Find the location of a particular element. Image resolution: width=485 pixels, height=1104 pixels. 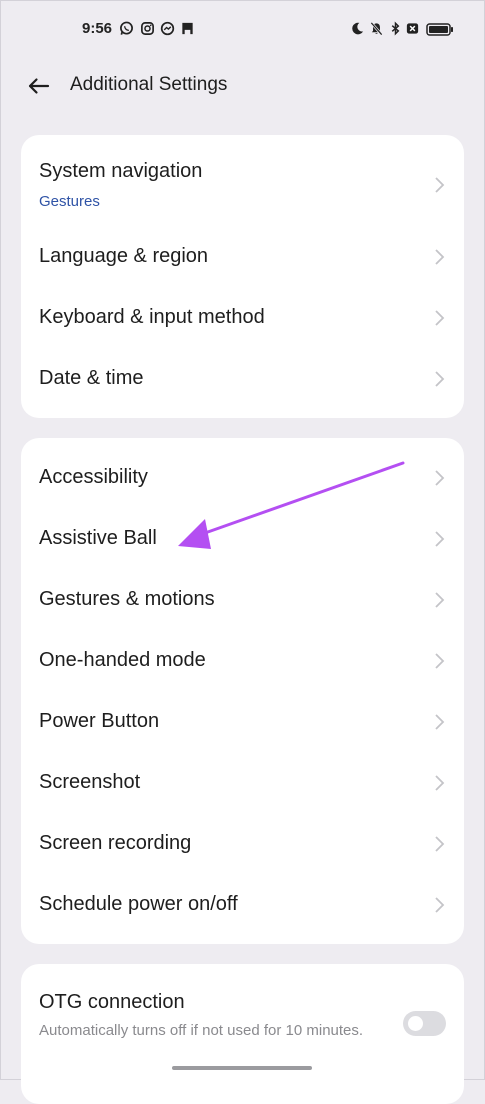

date-time-item: Date & time is located at coordinates (242, 379).